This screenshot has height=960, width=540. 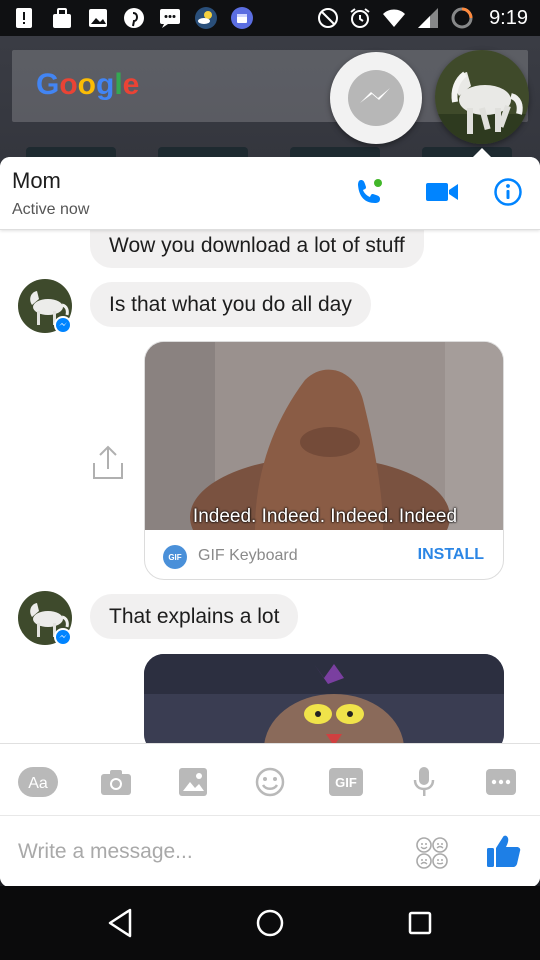 I want to click on battery-icon, so click(x=462, y=18).